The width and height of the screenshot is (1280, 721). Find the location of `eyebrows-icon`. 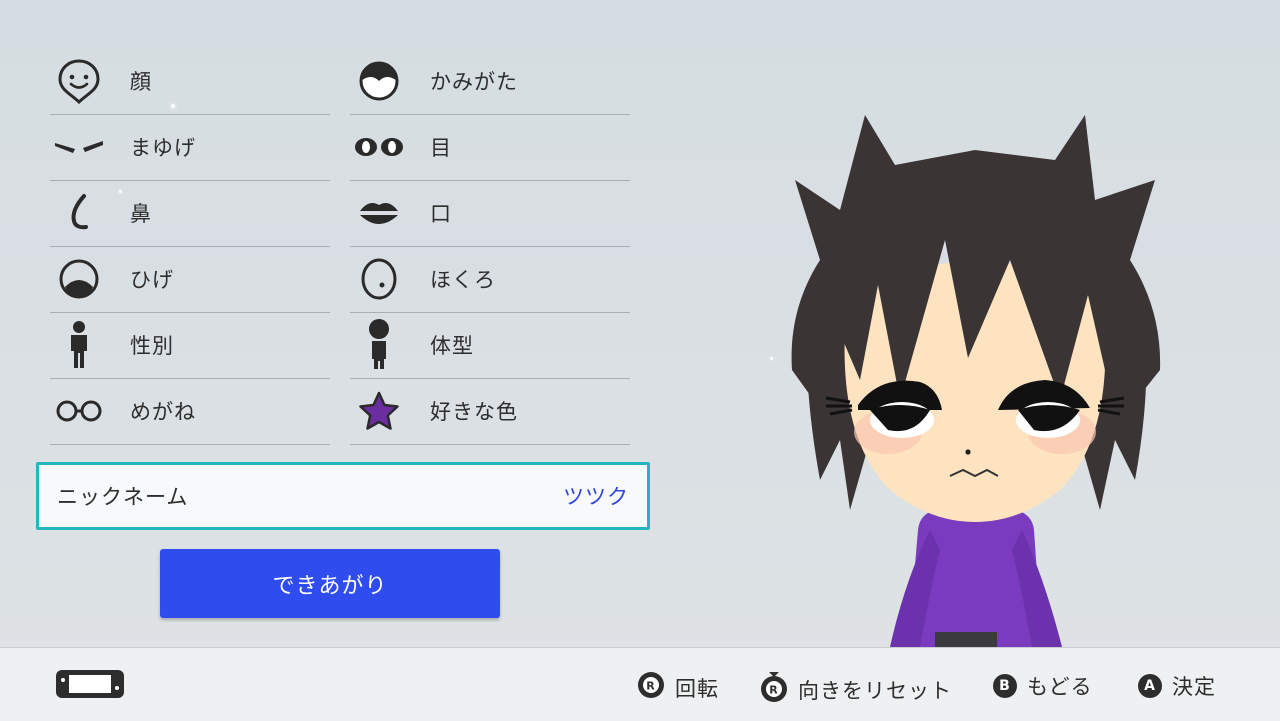

eyebrows-icon is located at coordinates (79, 147).